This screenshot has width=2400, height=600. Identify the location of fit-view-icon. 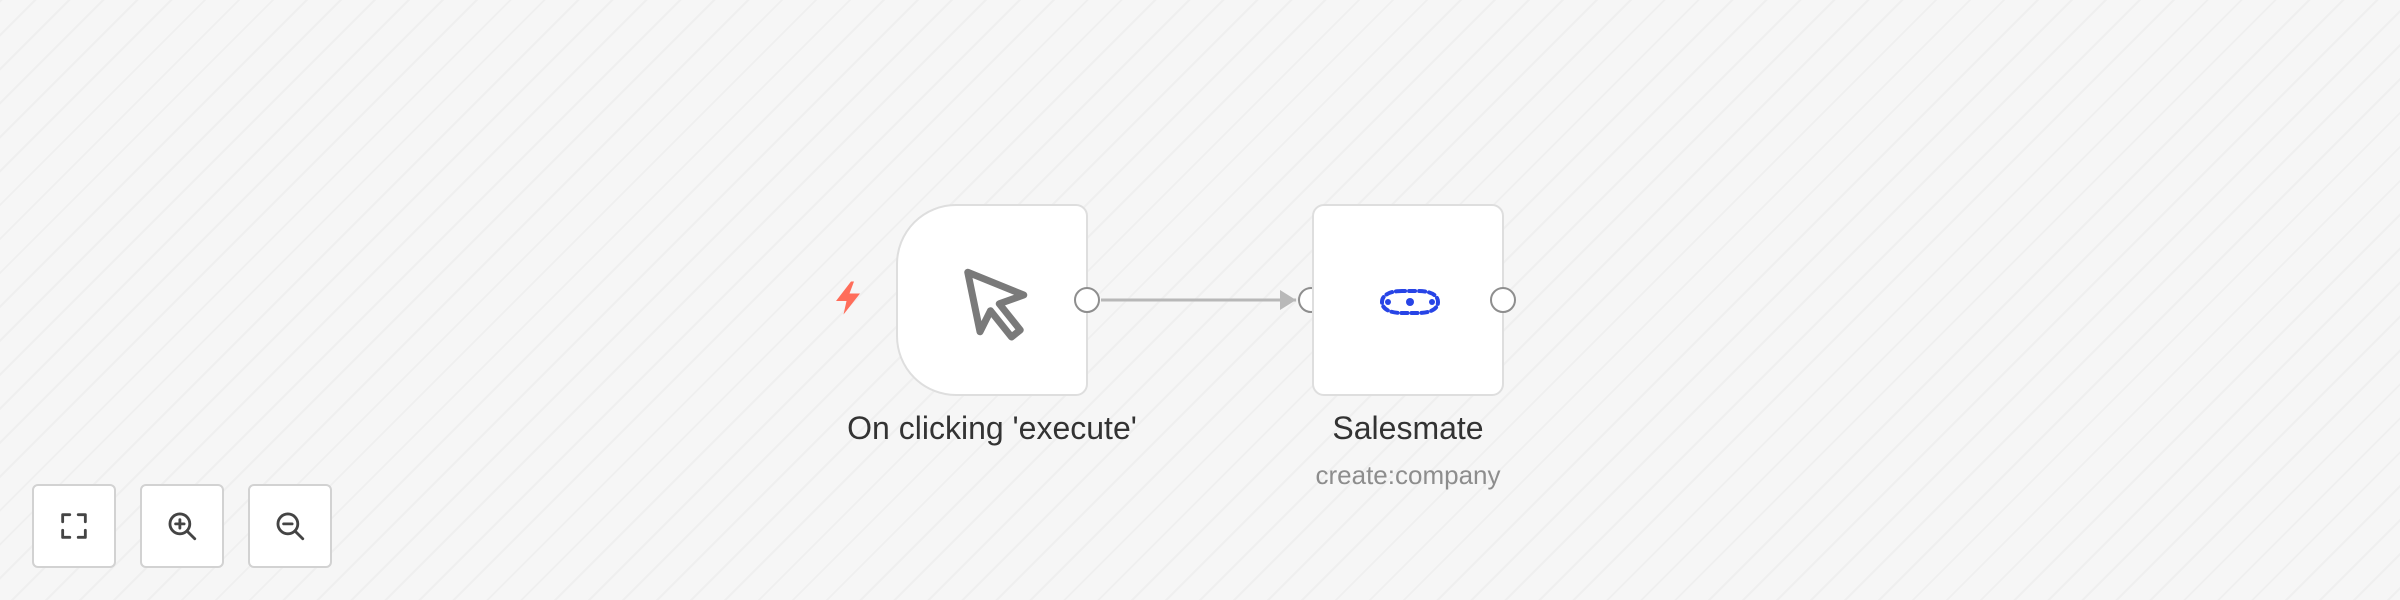
(74, 526).